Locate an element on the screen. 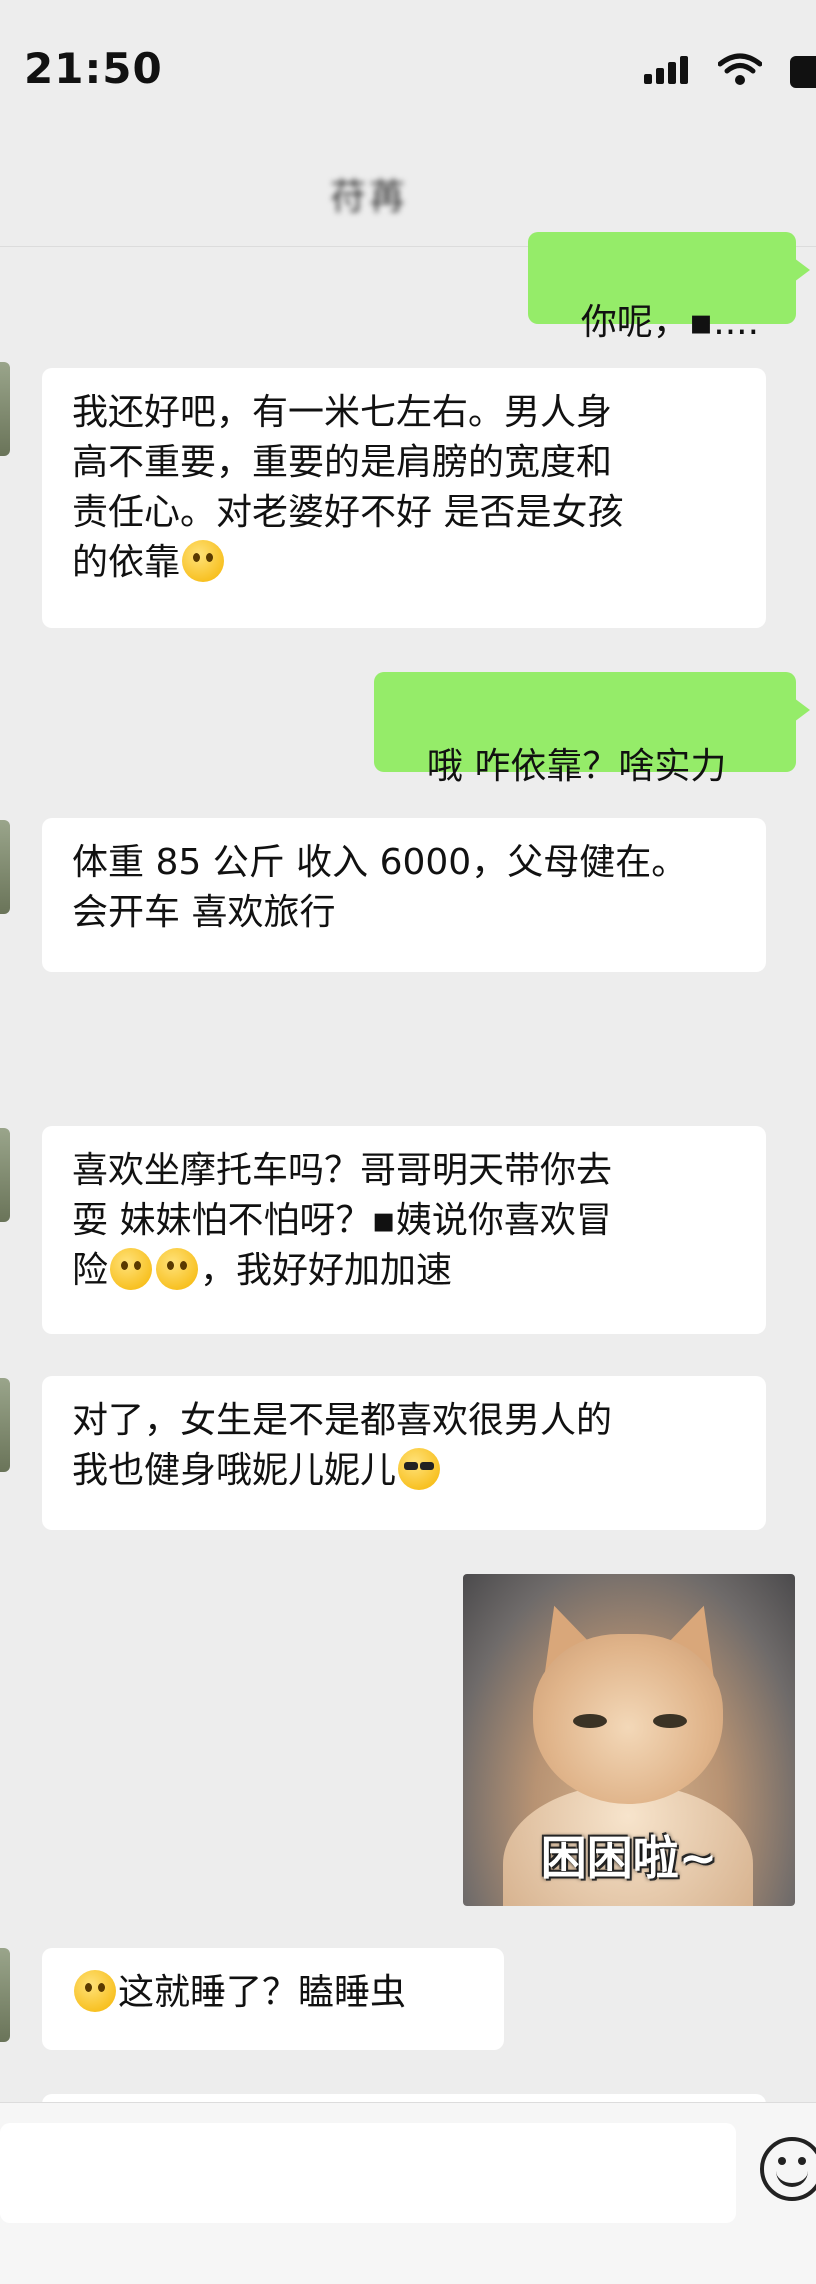 The image size is (816, 2284). message-input is located at coordinates (368, 2173).